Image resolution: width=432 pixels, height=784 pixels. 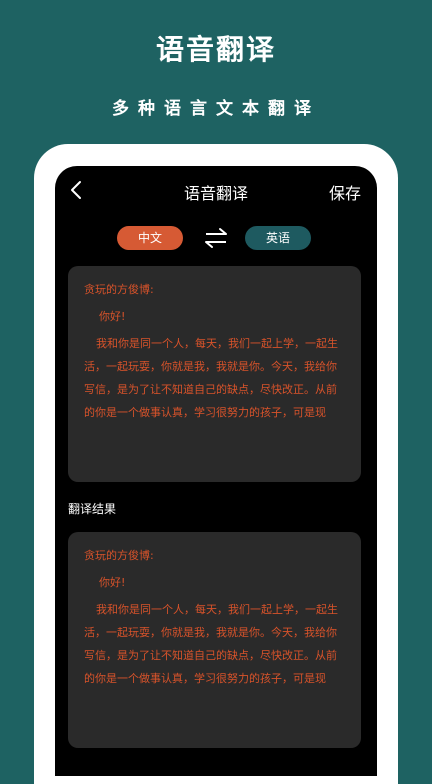 What do you see at coordinates (345, 192) in the screenshot?
I see `save-button: 保存` at bounding box center [345, 192].